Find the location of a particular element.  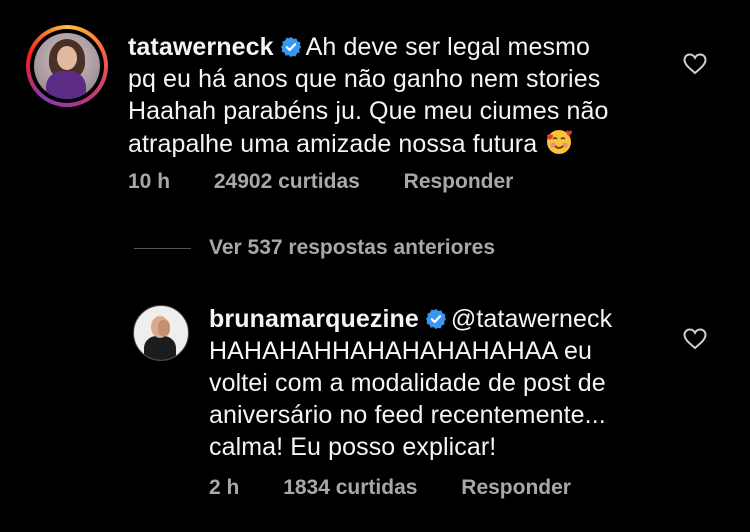

likes-count: 1834 curtidas is located at coordinates (350, 487).